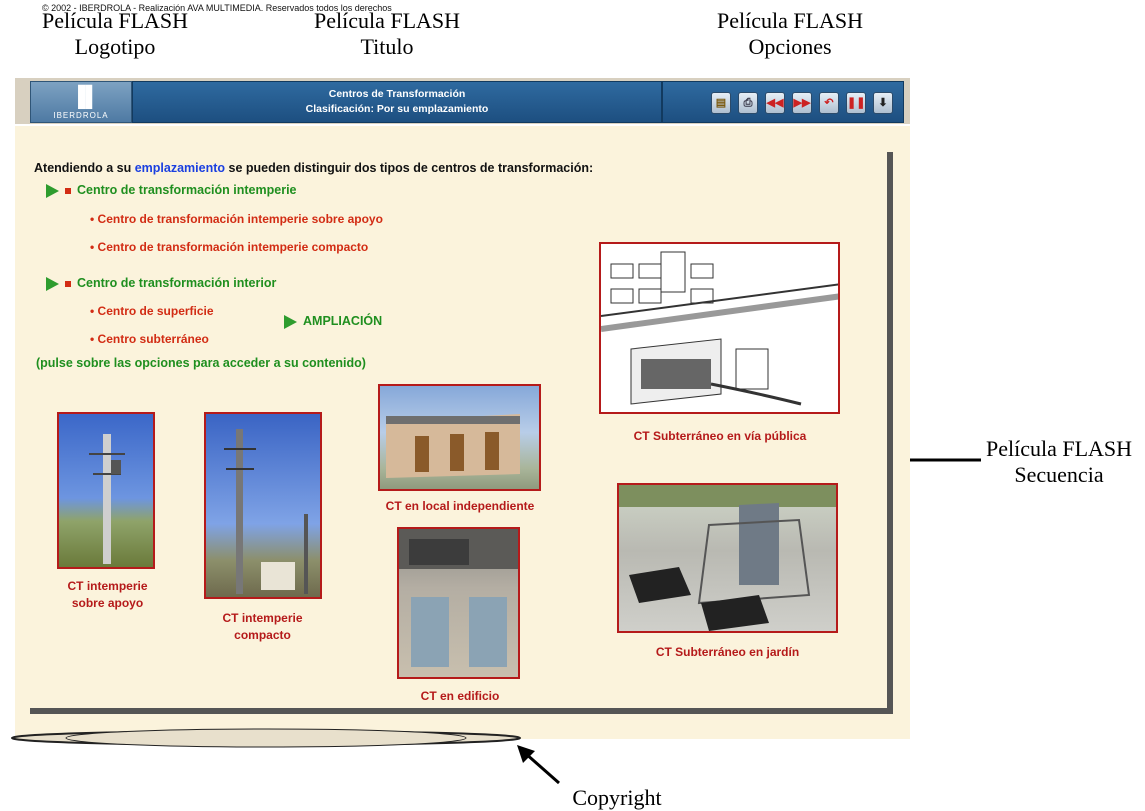 This screenshot has height=811, width=1145. I want to click on photo-ct-intemperie-apoyo, so click(106, 490).